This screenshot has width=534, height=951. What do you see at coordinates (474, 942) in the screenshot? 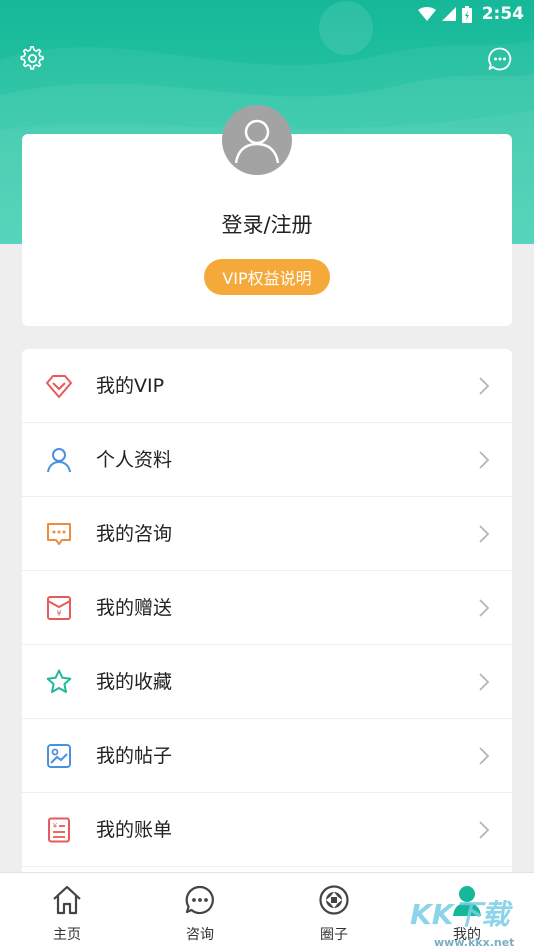
I see `watermark-url: www.kkx.net` at bounding box center [474, 942].